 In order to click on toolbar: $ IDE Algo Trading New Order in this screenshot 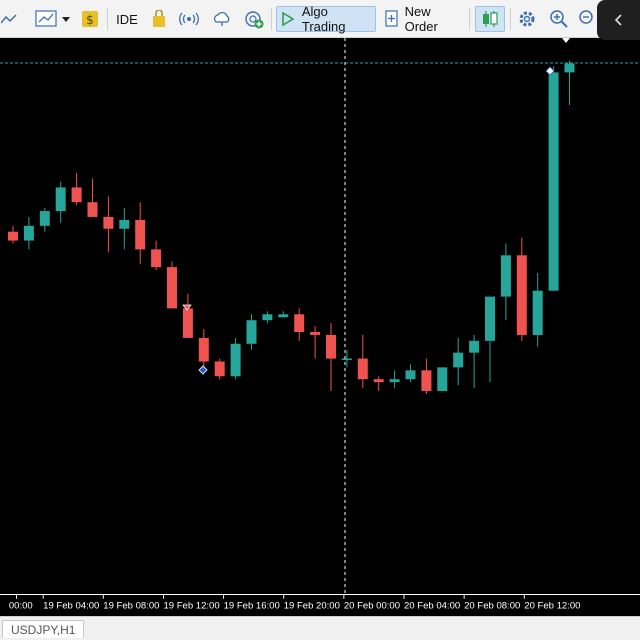, I will do `click(320, 20)`.